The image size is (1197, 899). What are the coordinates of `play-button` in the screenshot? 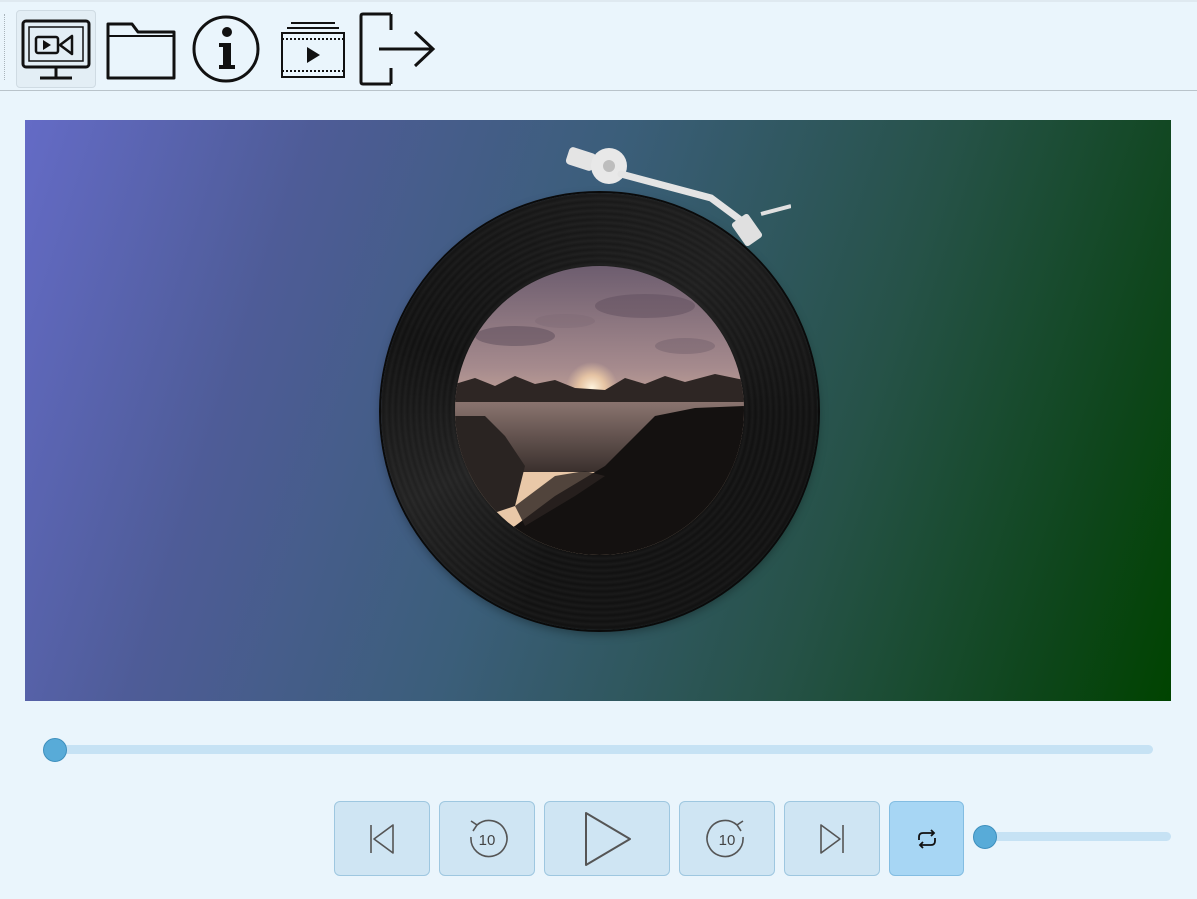 It's located at (607, 838).